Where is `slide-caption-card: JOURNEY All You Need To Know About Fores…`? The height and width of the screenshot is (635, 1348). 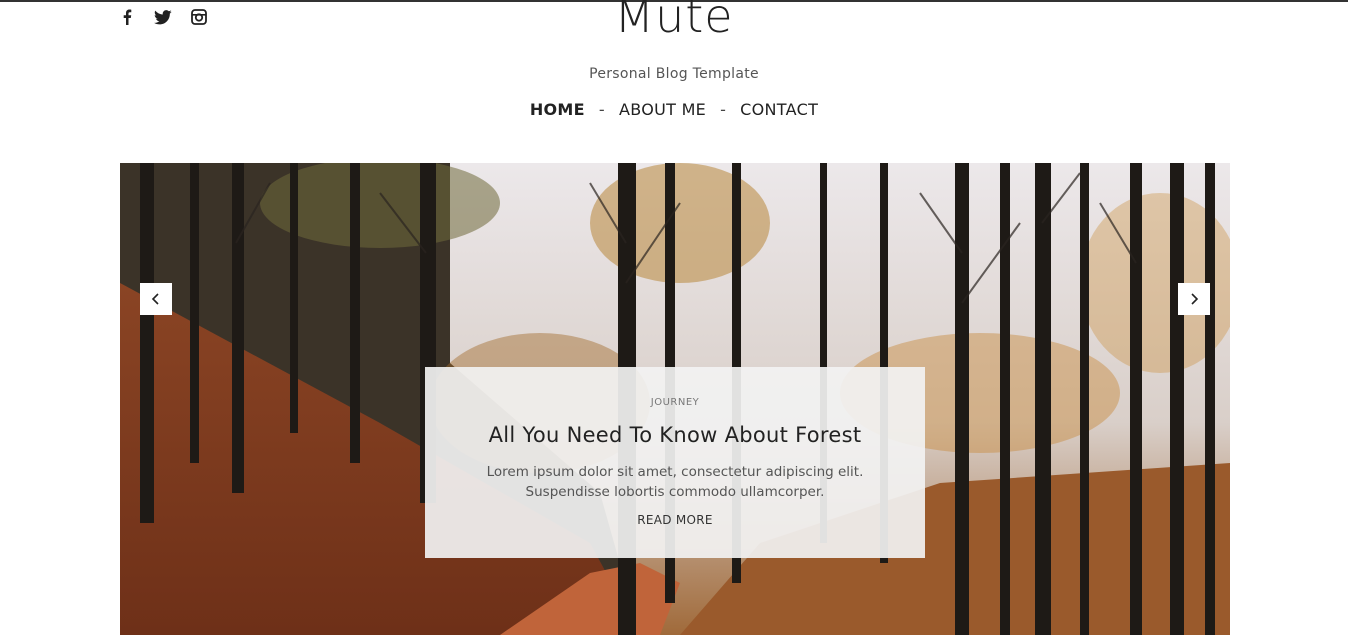 slide-caption-card: JOURNEY All You Need To Know About Fores… is located at coordinates (675, 462).